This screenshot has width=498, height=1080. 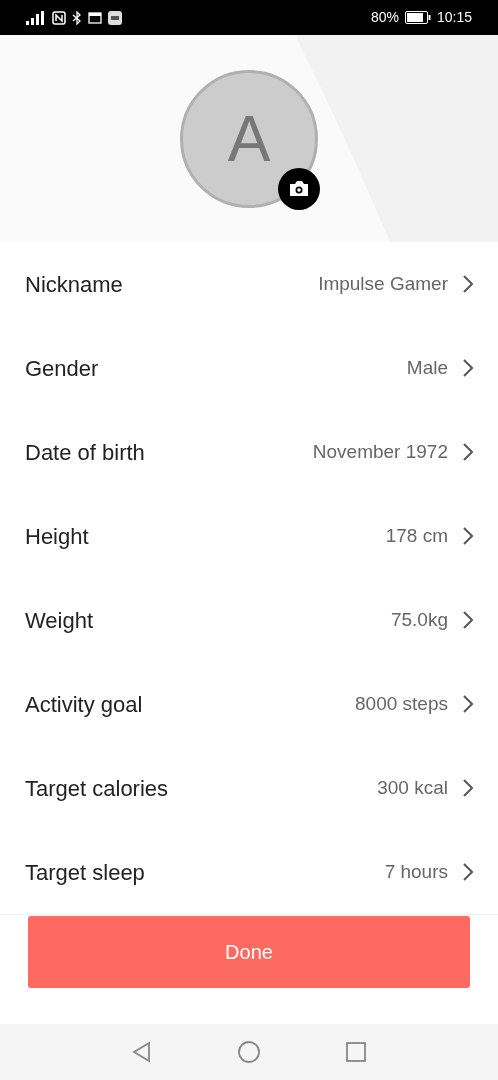 I want to click on settings-row: Nickname Impulse Gamer, so click(x=249, y=284).